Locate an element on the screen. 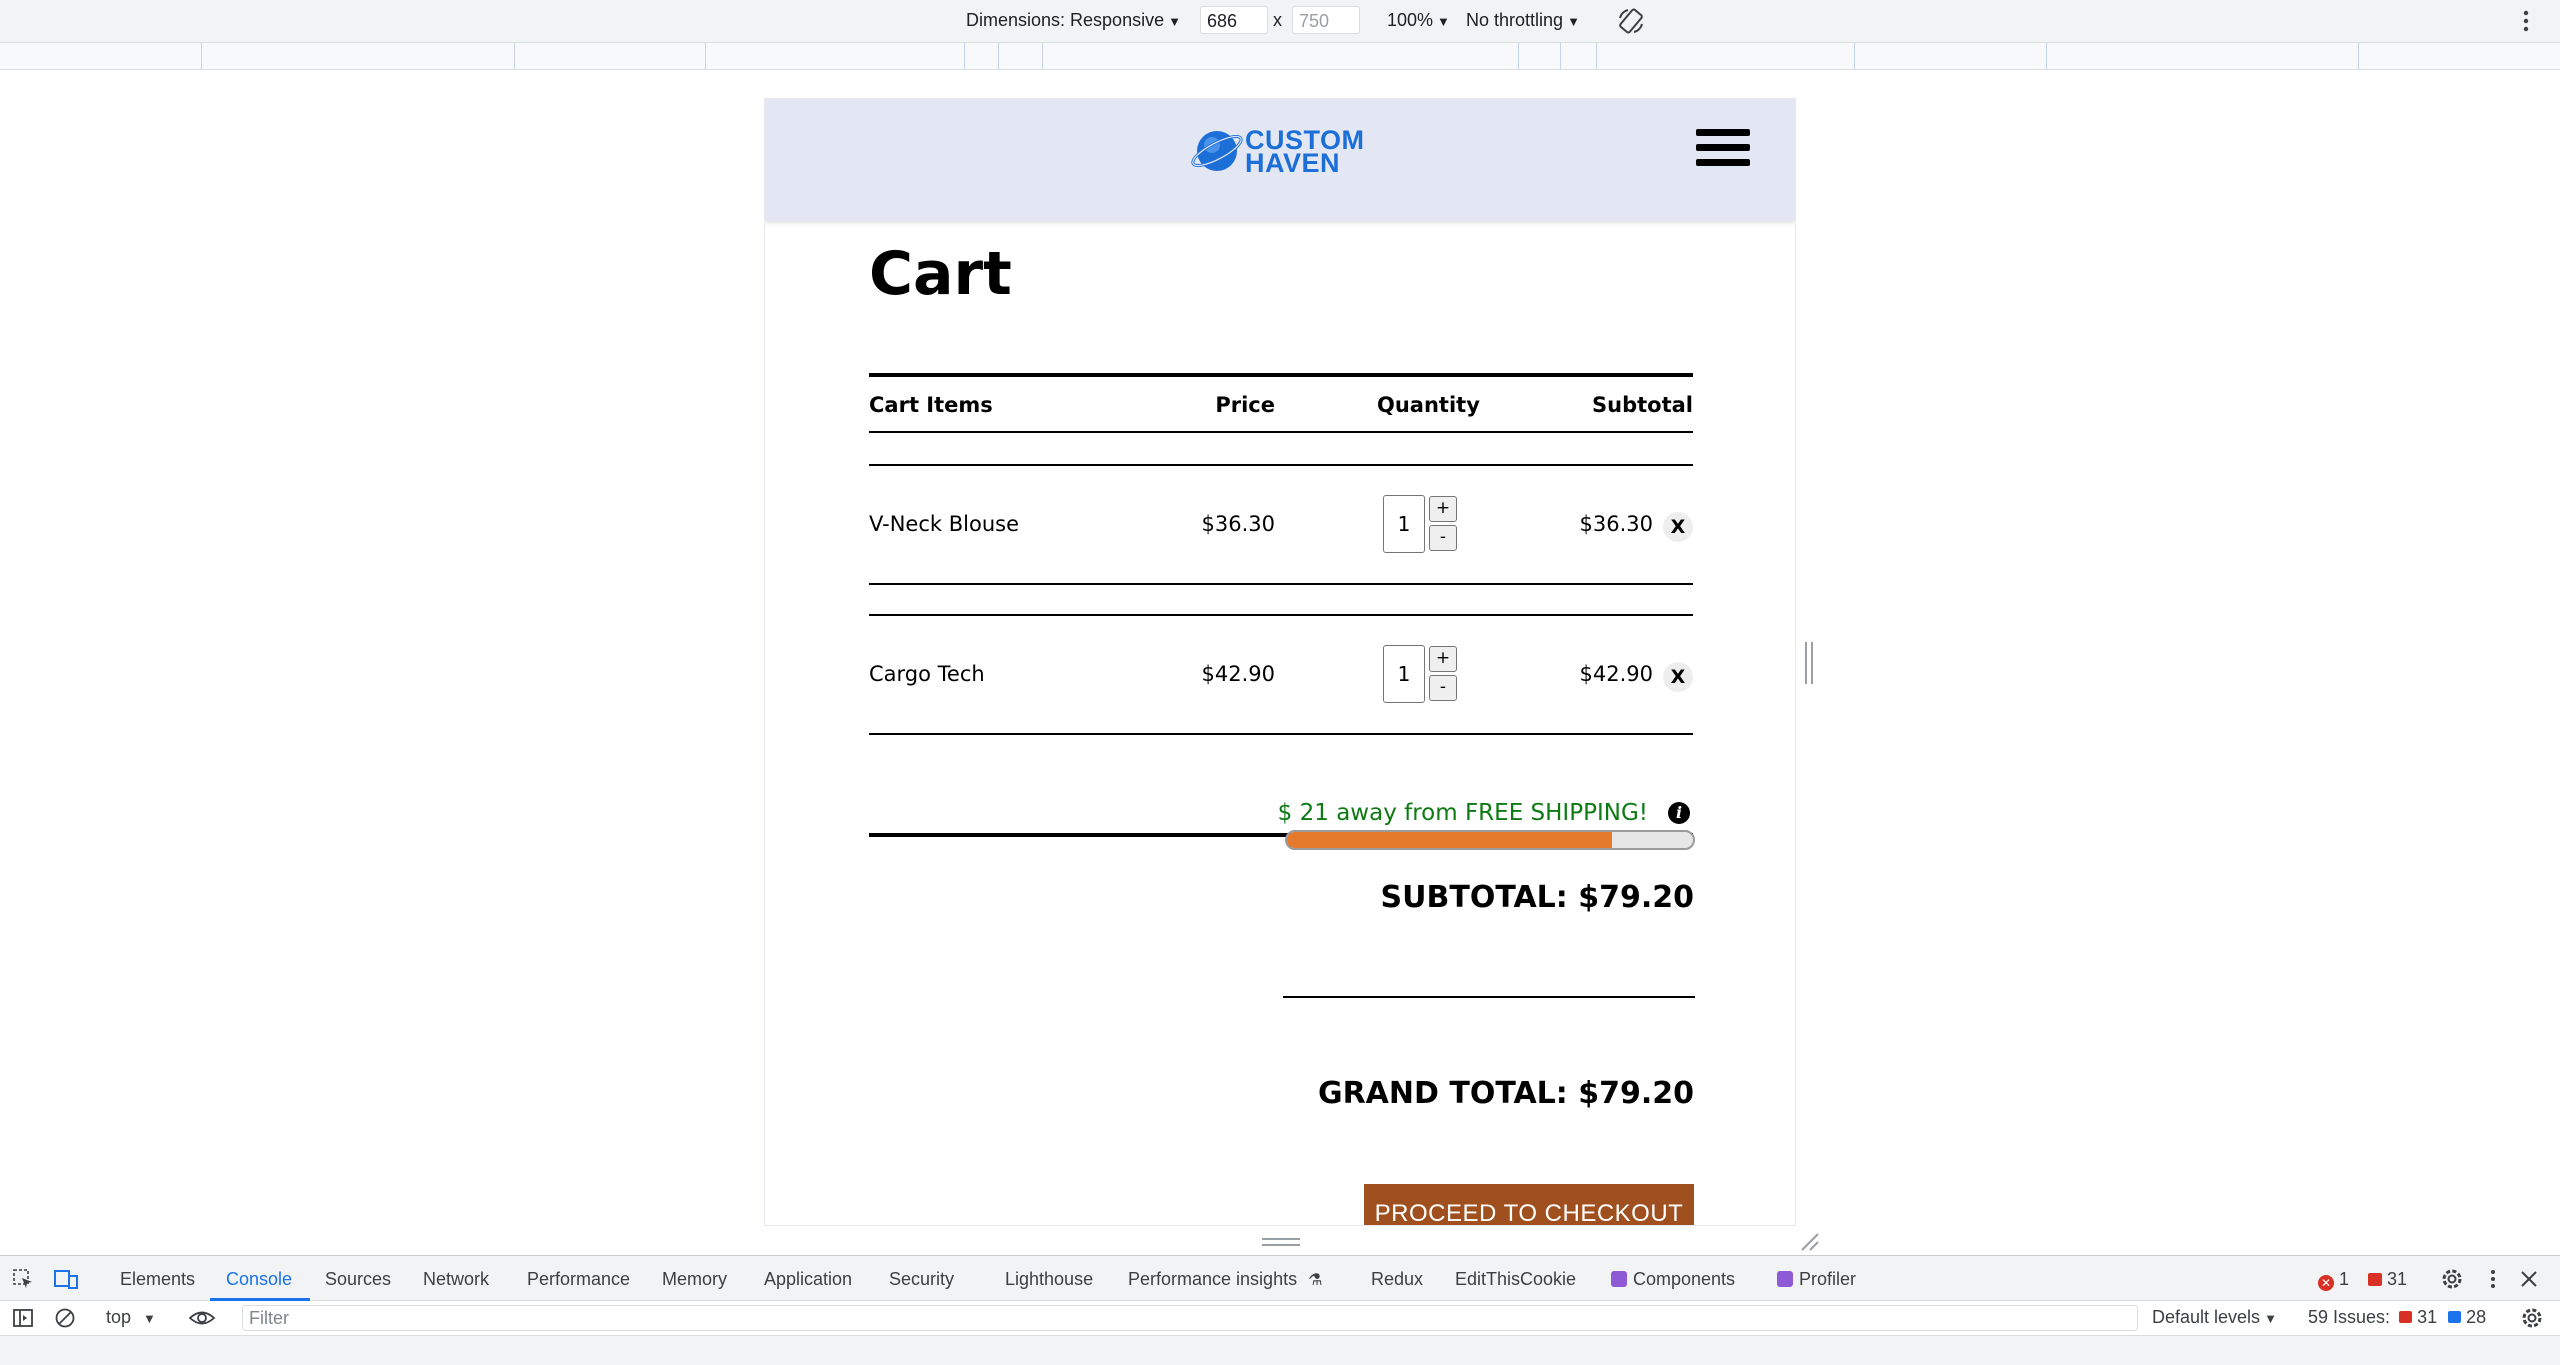  inspect-icon is located at coordinates (23, 1279).